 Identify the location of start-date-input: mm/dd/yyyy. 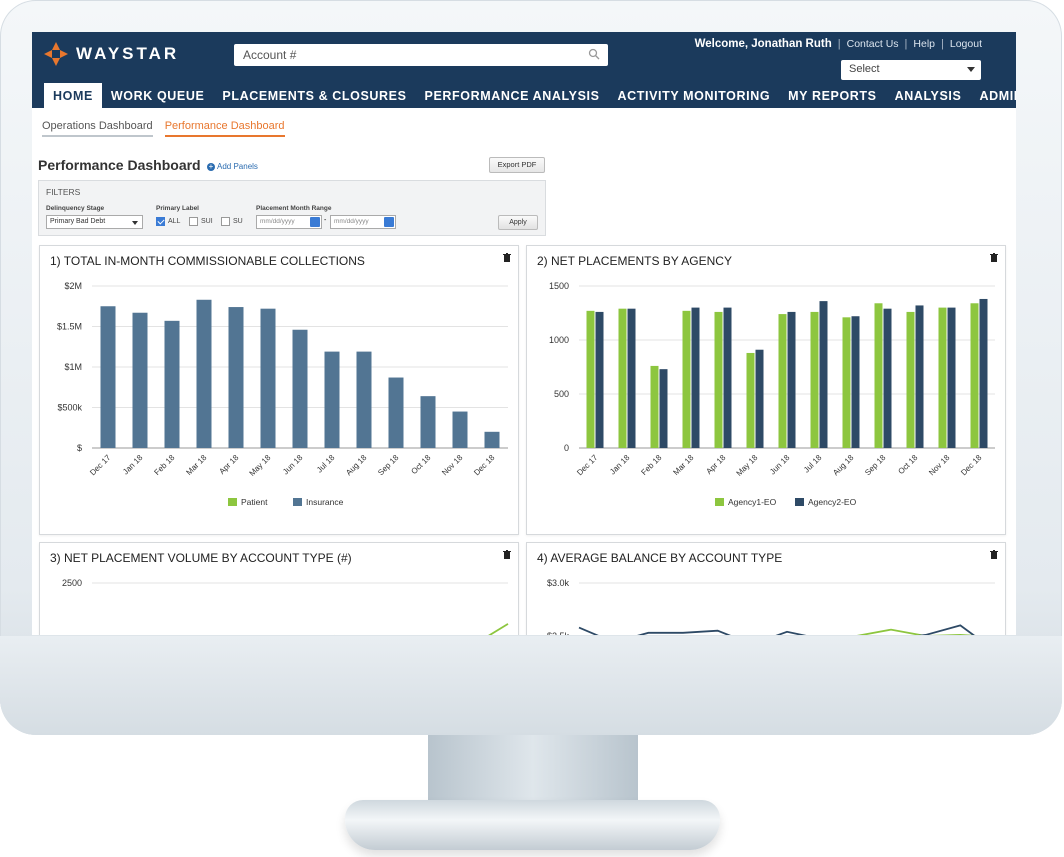
(289, 222).